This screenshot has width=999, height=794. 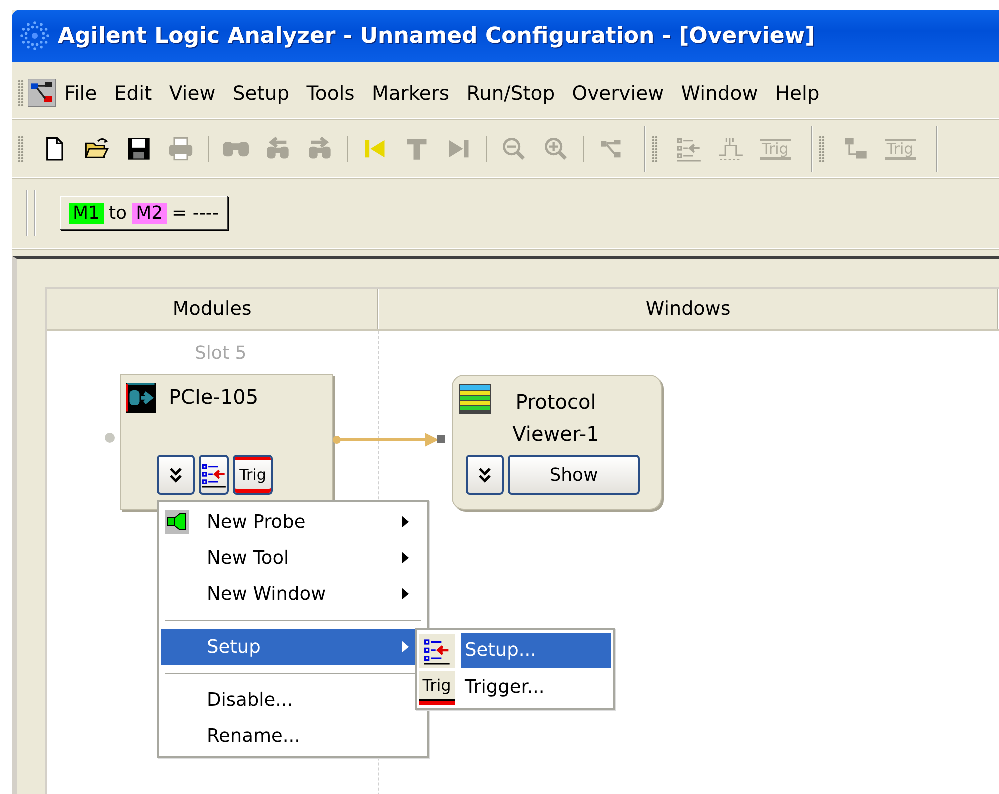 What do you see at coordinates (177, 522) in the screenshot?
I see `probe-icon` at bounding box center [177, 522].